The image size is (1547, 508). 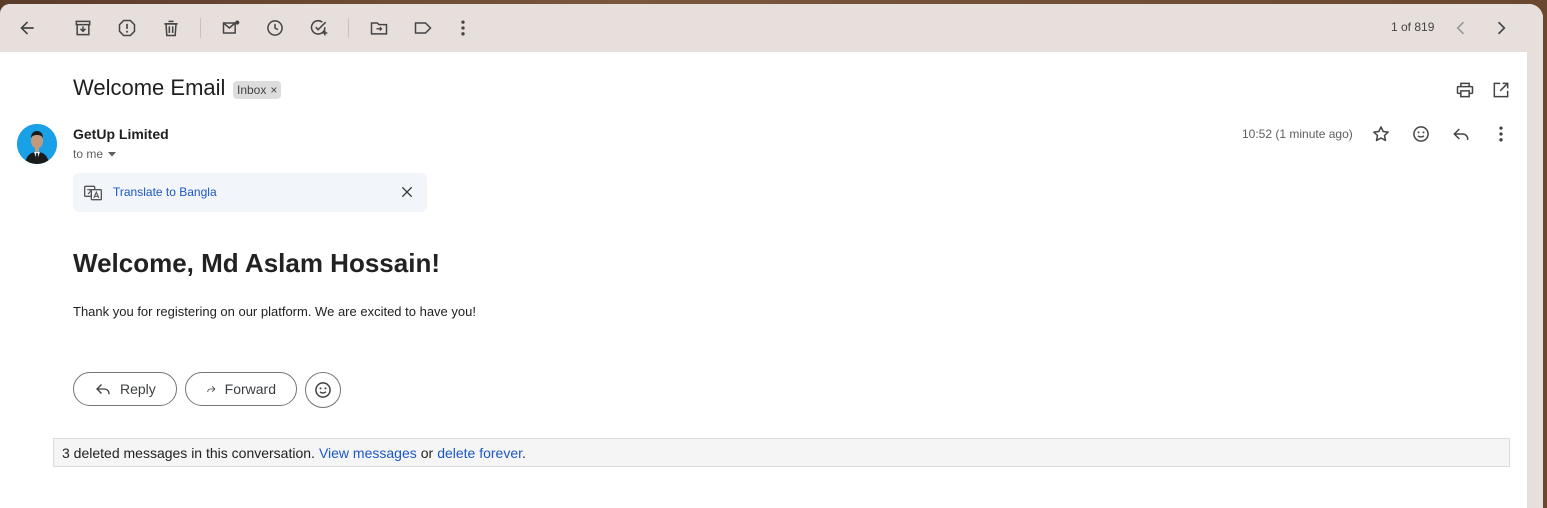 I want to click on deleted-notice-or: or, so click(x=427, y=452).